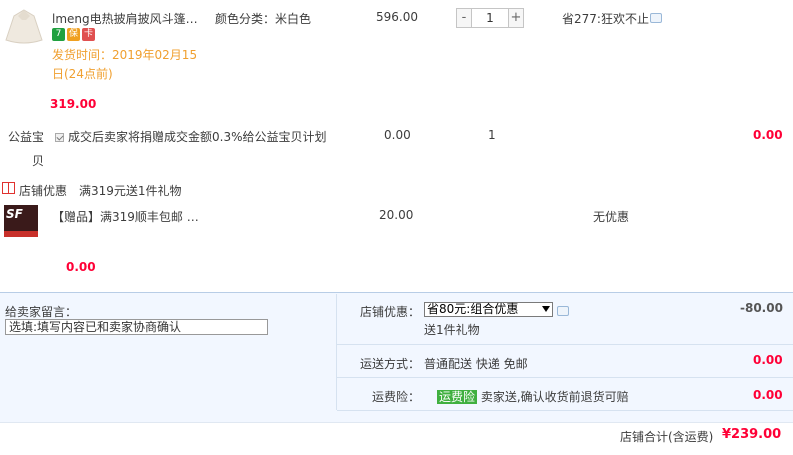 The image size is (793, 455). Describe the element at coordinates (73, 104) in the screenshot. I see `product-subtotal: 319.00` at that location.